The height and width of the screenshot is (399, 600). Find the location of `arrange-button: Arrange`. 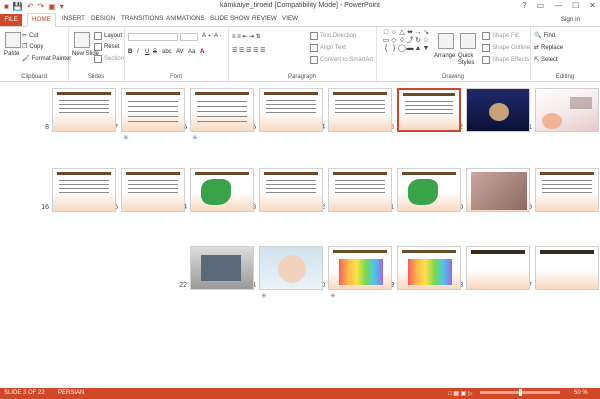

arrange-button: Arrange is located at coordinates (444, 56).